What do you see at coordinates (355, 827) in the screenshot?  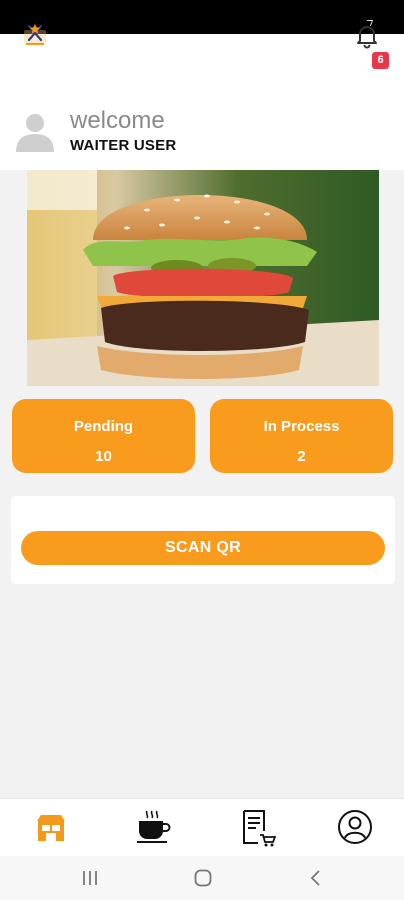 I see `profile-icon` at bounding box center [355, 827].